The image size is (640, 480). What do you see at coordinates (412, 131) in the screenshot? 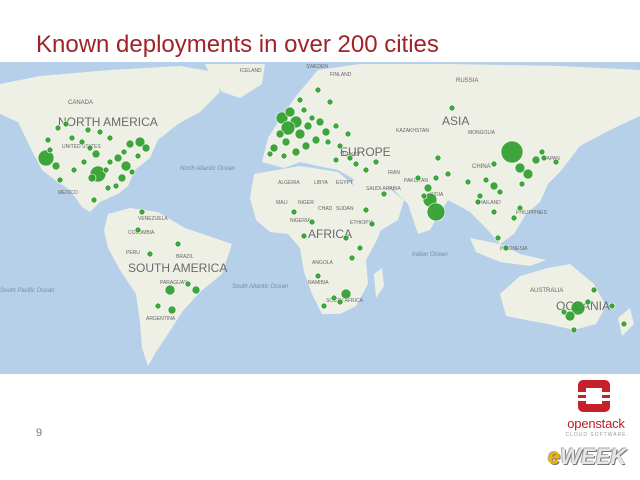
I see `label-kazakhstan: KAZAKHSTAN` at bounding box center [412, 131].